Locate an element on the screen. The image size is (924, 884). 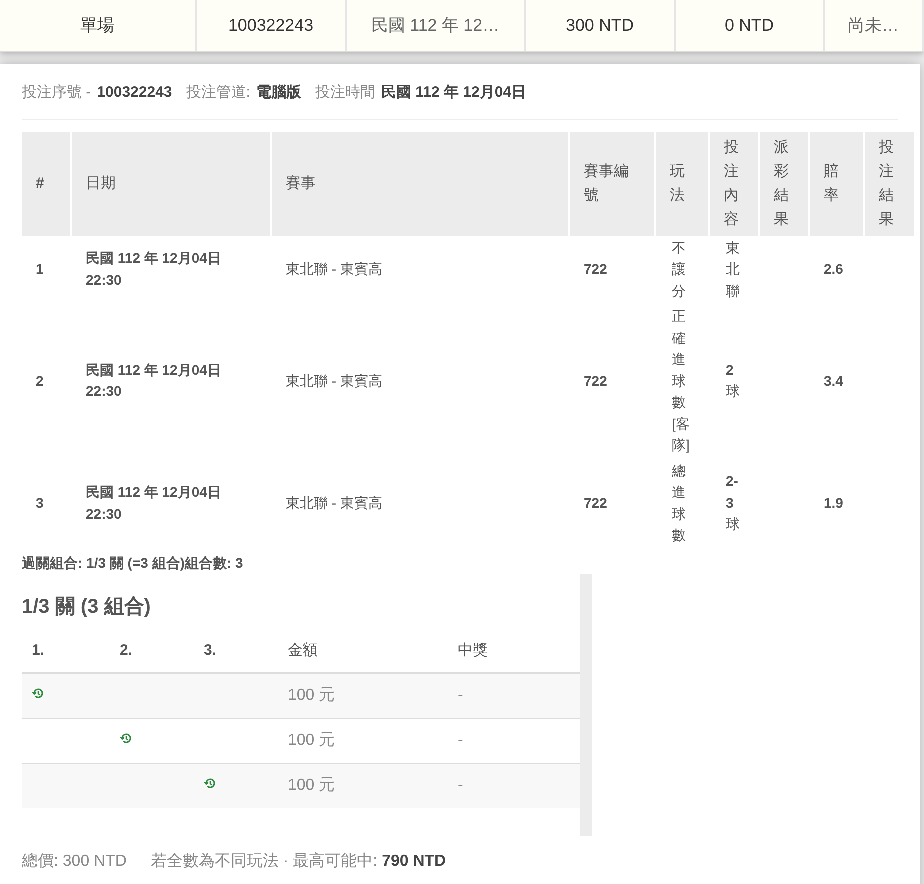
scrollbar is located at coordinates (586, 705).